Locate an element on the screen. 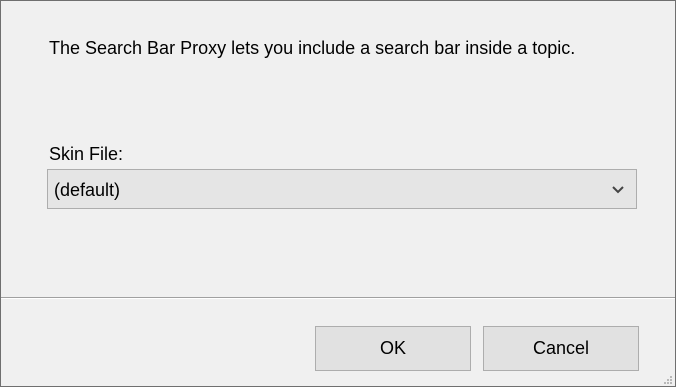 This screenshot has height=390, width=676. cancel-button: Cancel is located at coordinates (561, 348).